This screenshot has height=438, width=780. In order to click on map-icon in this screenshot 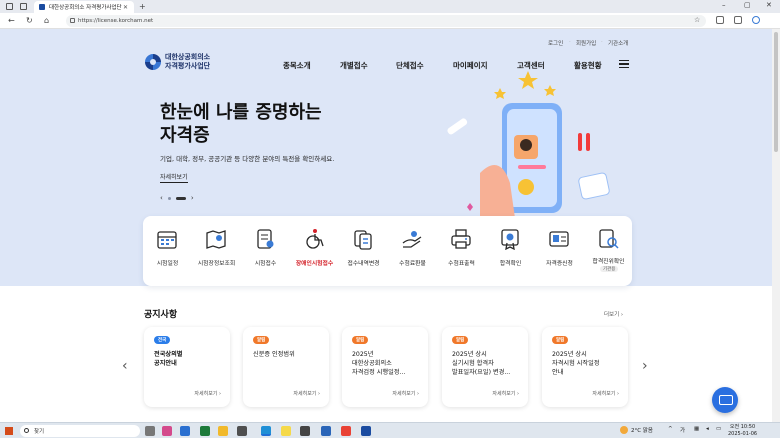, I will do `click(216, 239)`.